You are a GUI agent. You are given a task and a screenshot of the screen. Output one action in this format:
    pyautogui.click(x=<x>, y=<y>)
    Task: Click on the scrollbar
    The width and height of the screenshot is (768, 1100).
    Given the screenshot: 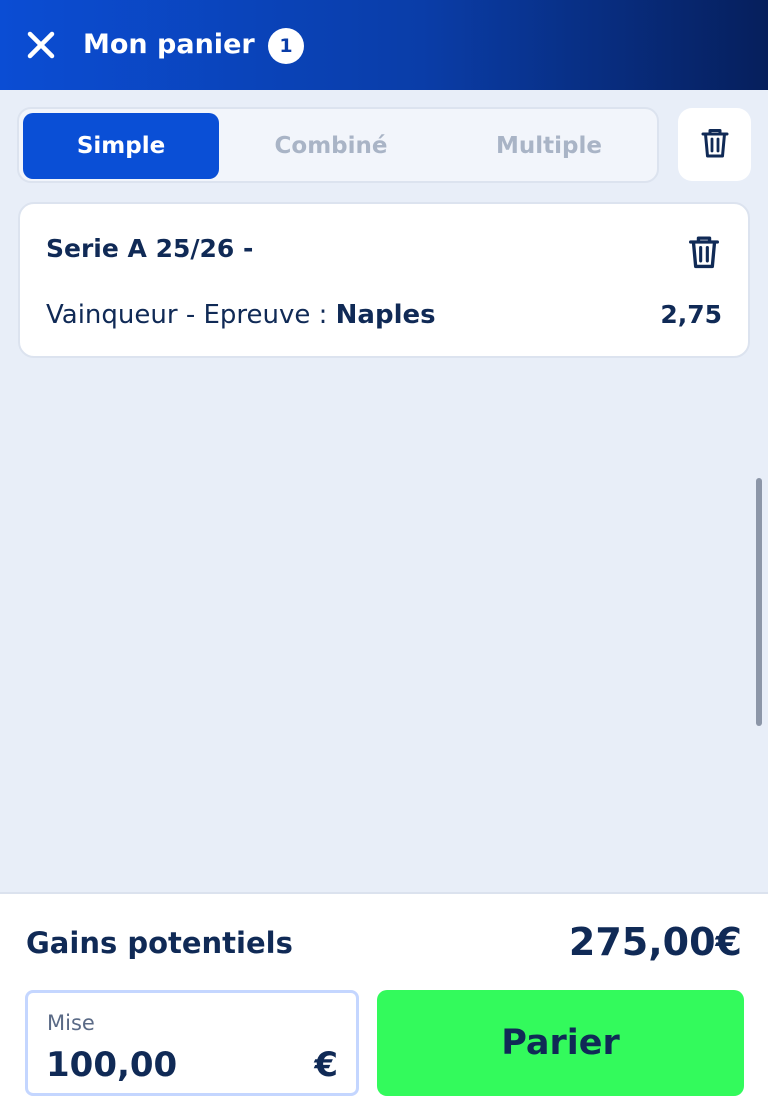 What is the action you would take?
    pyautogui.click(x=759, y=602)
    